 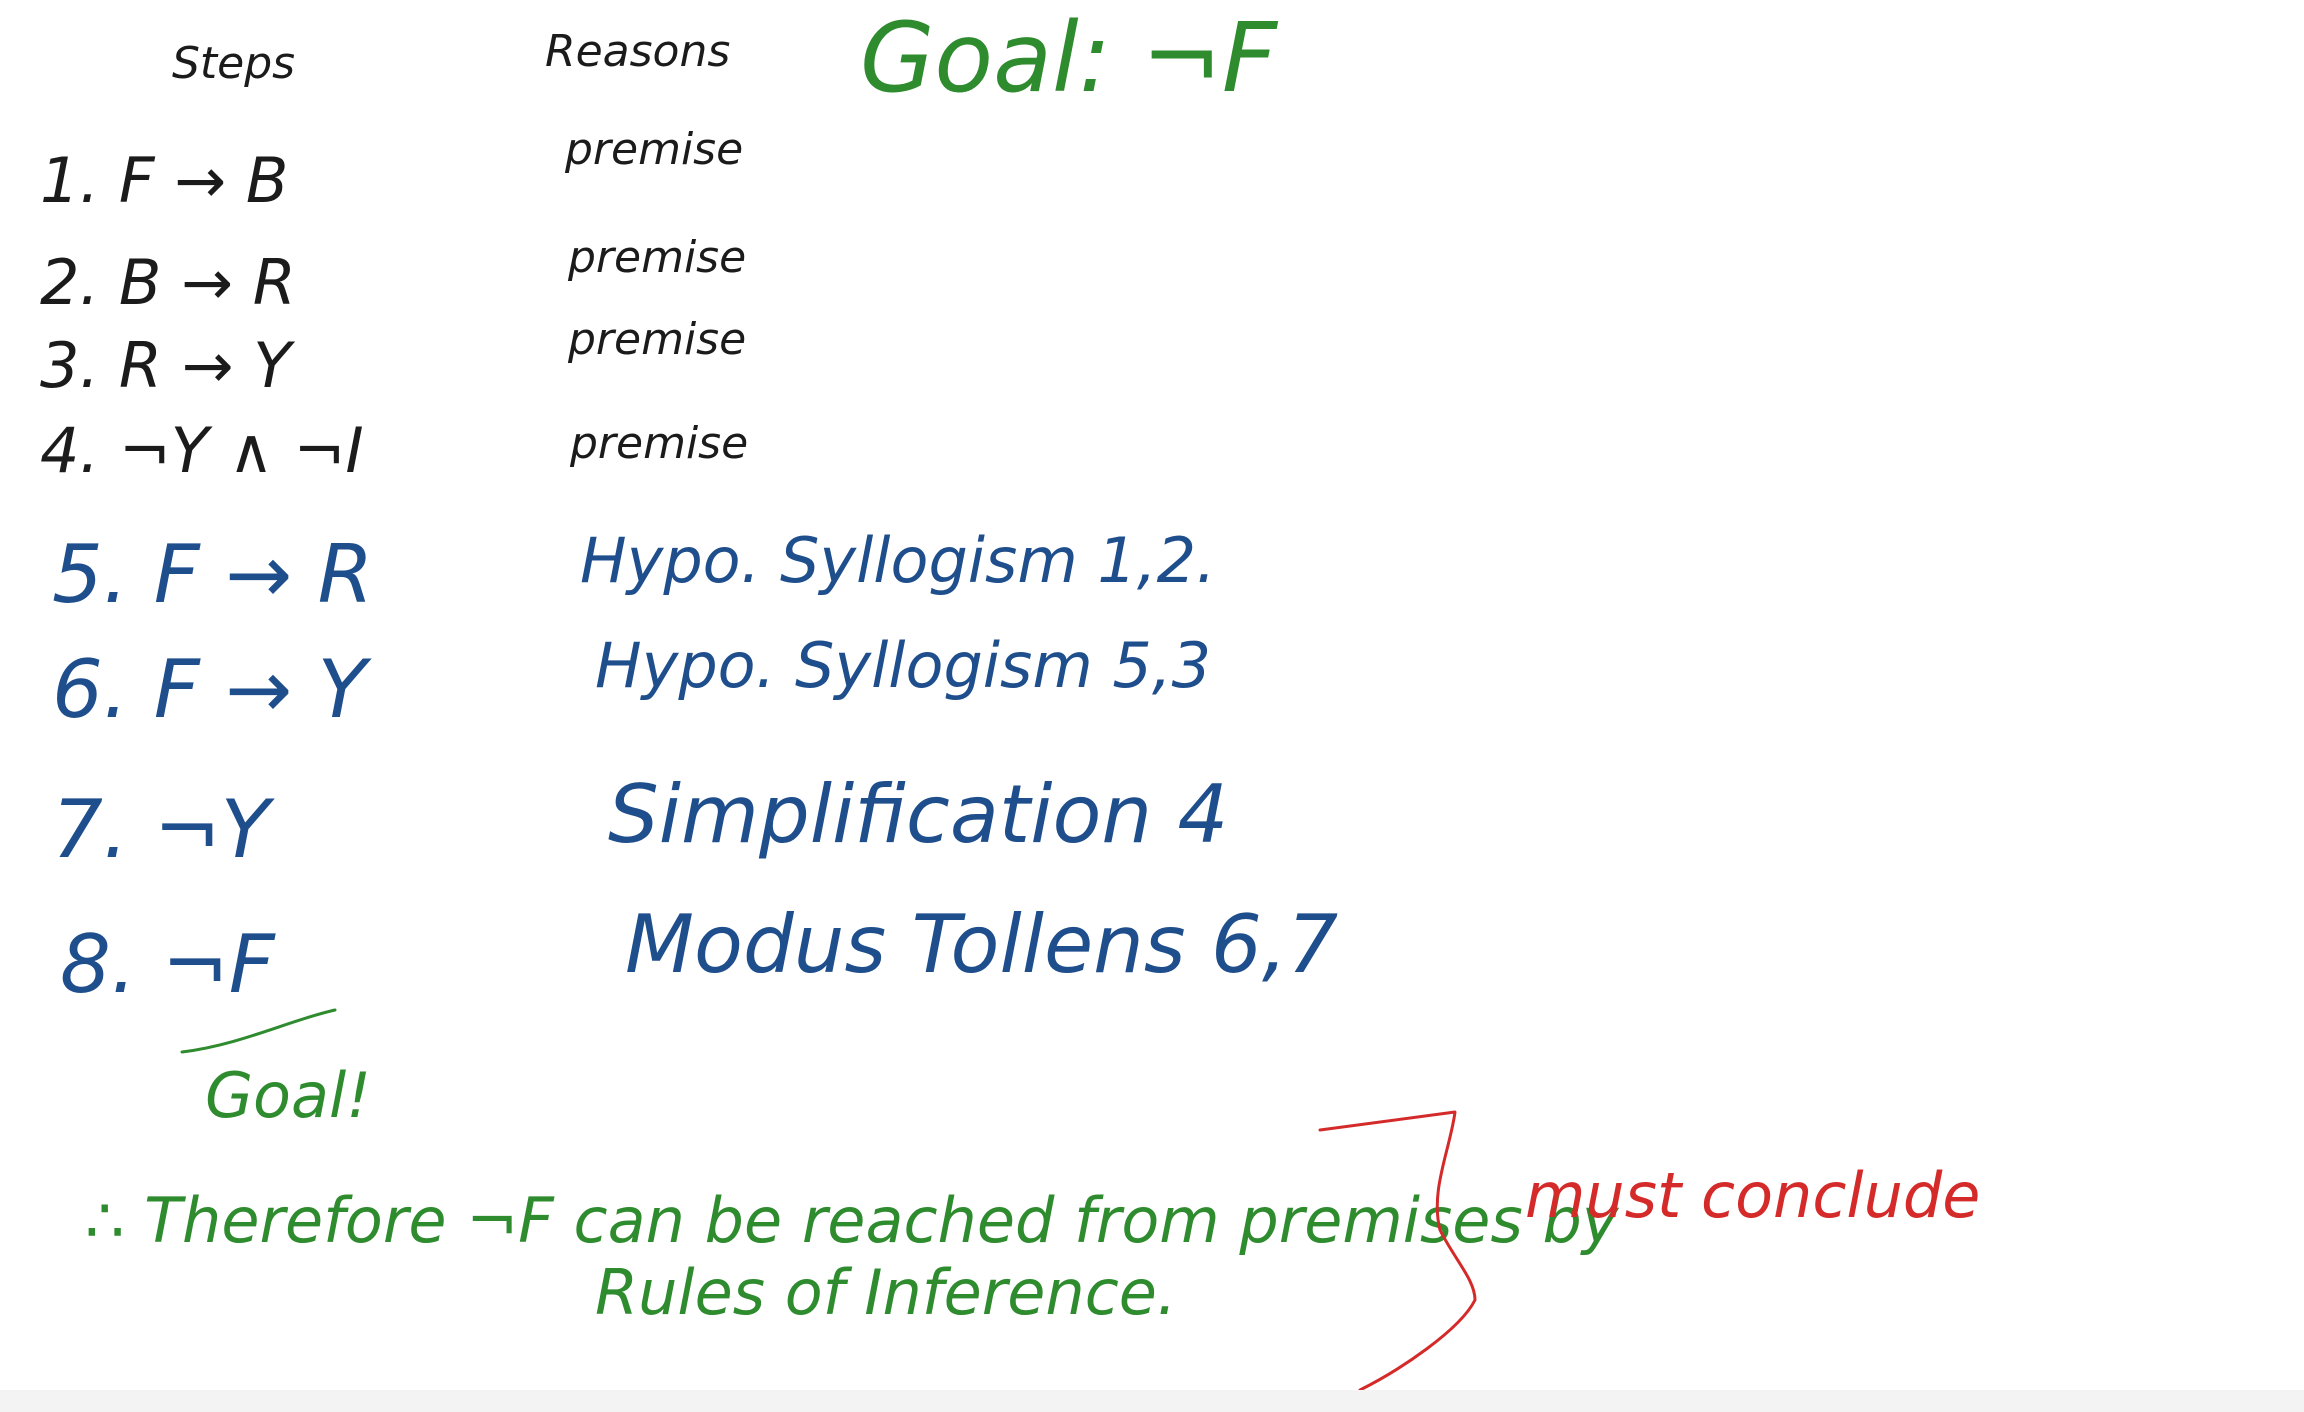 I want to click on goal-underline-stroke, so click(x=258, y=1031).